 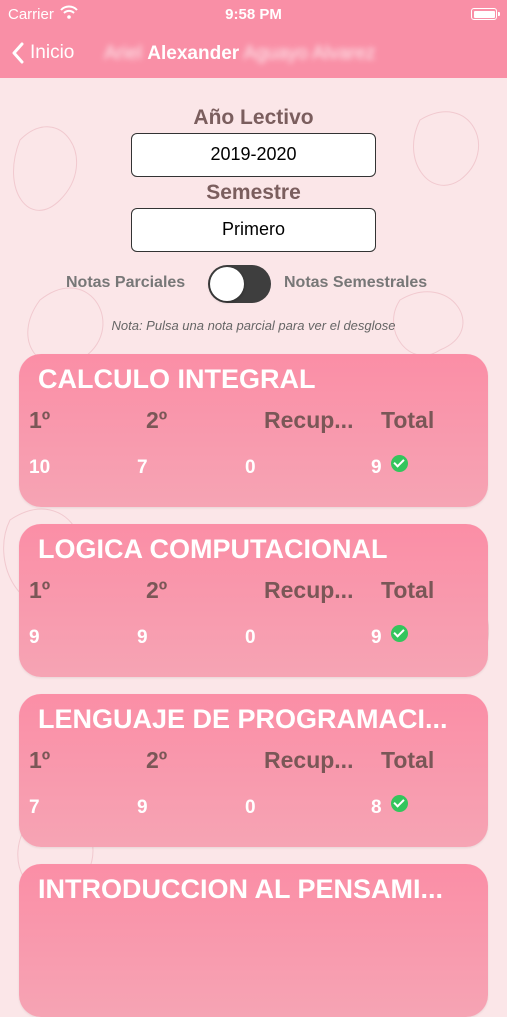 What do you see at coordinates (52, 52) in the screenshot?
I see `back-label: Inicio` at bounding box center [52, 52].